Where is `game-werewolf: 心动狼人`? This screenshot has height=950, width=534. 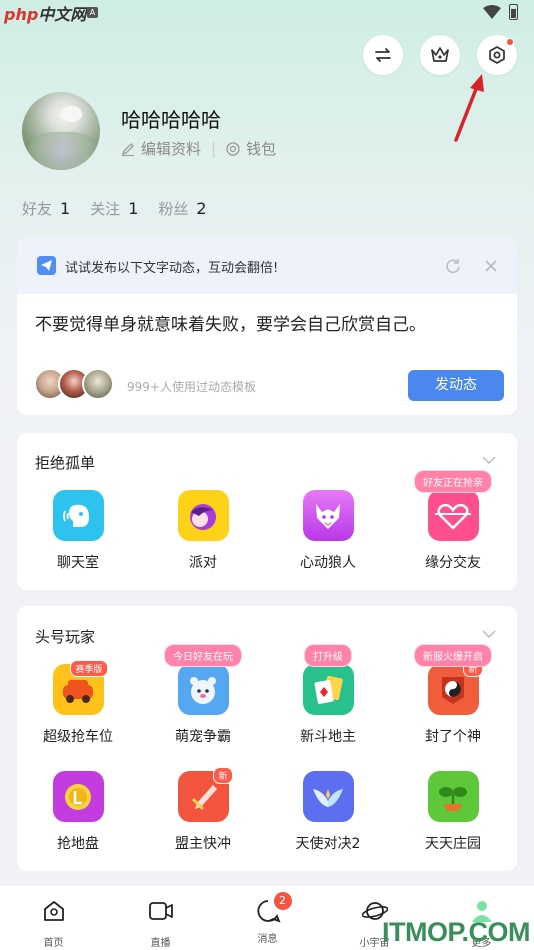 game-werewolf: 心动狼人 is located at coordinates (328, 531).